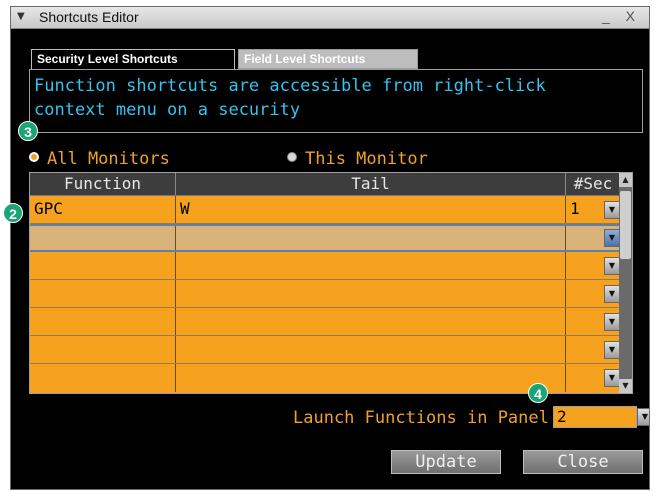 This screenshot has width=658, height=492. I want to click on radio-all-monitors-label: All Monitors, so click(108, 159).